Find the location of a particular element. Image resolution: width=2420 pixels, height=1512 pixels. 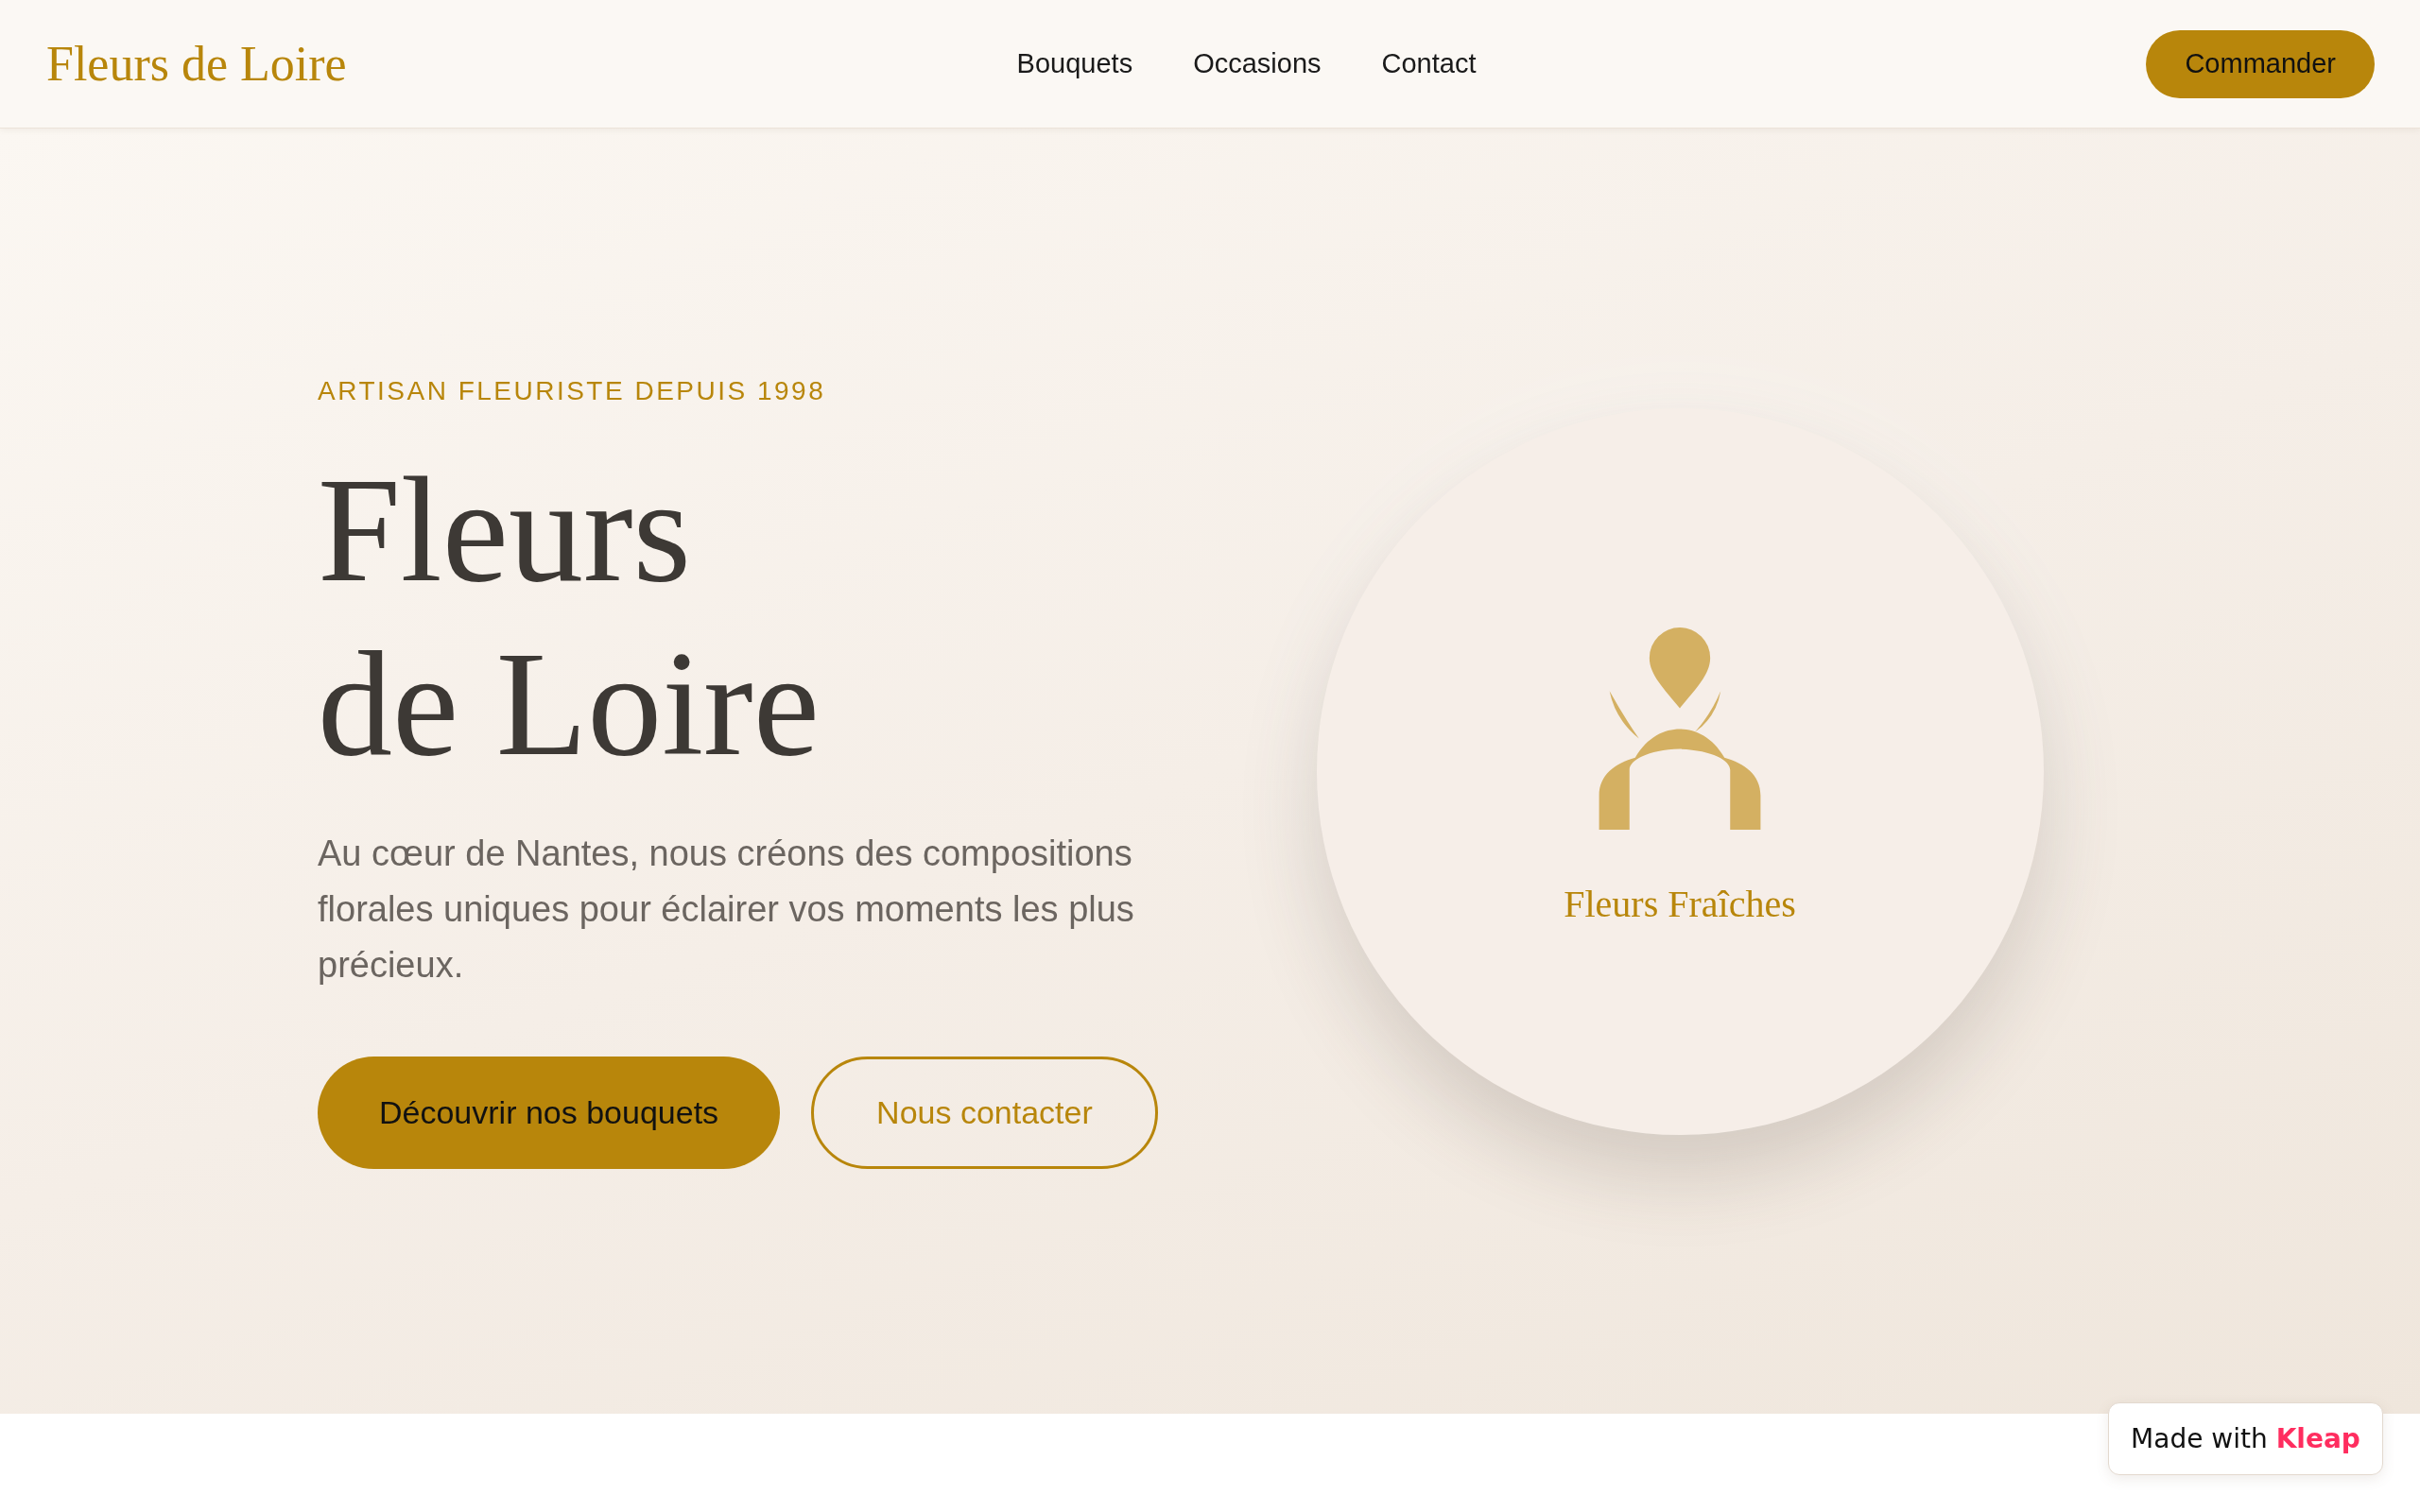

made-with-badge: Made with Kleap is located at coordinates (2245, 1438).